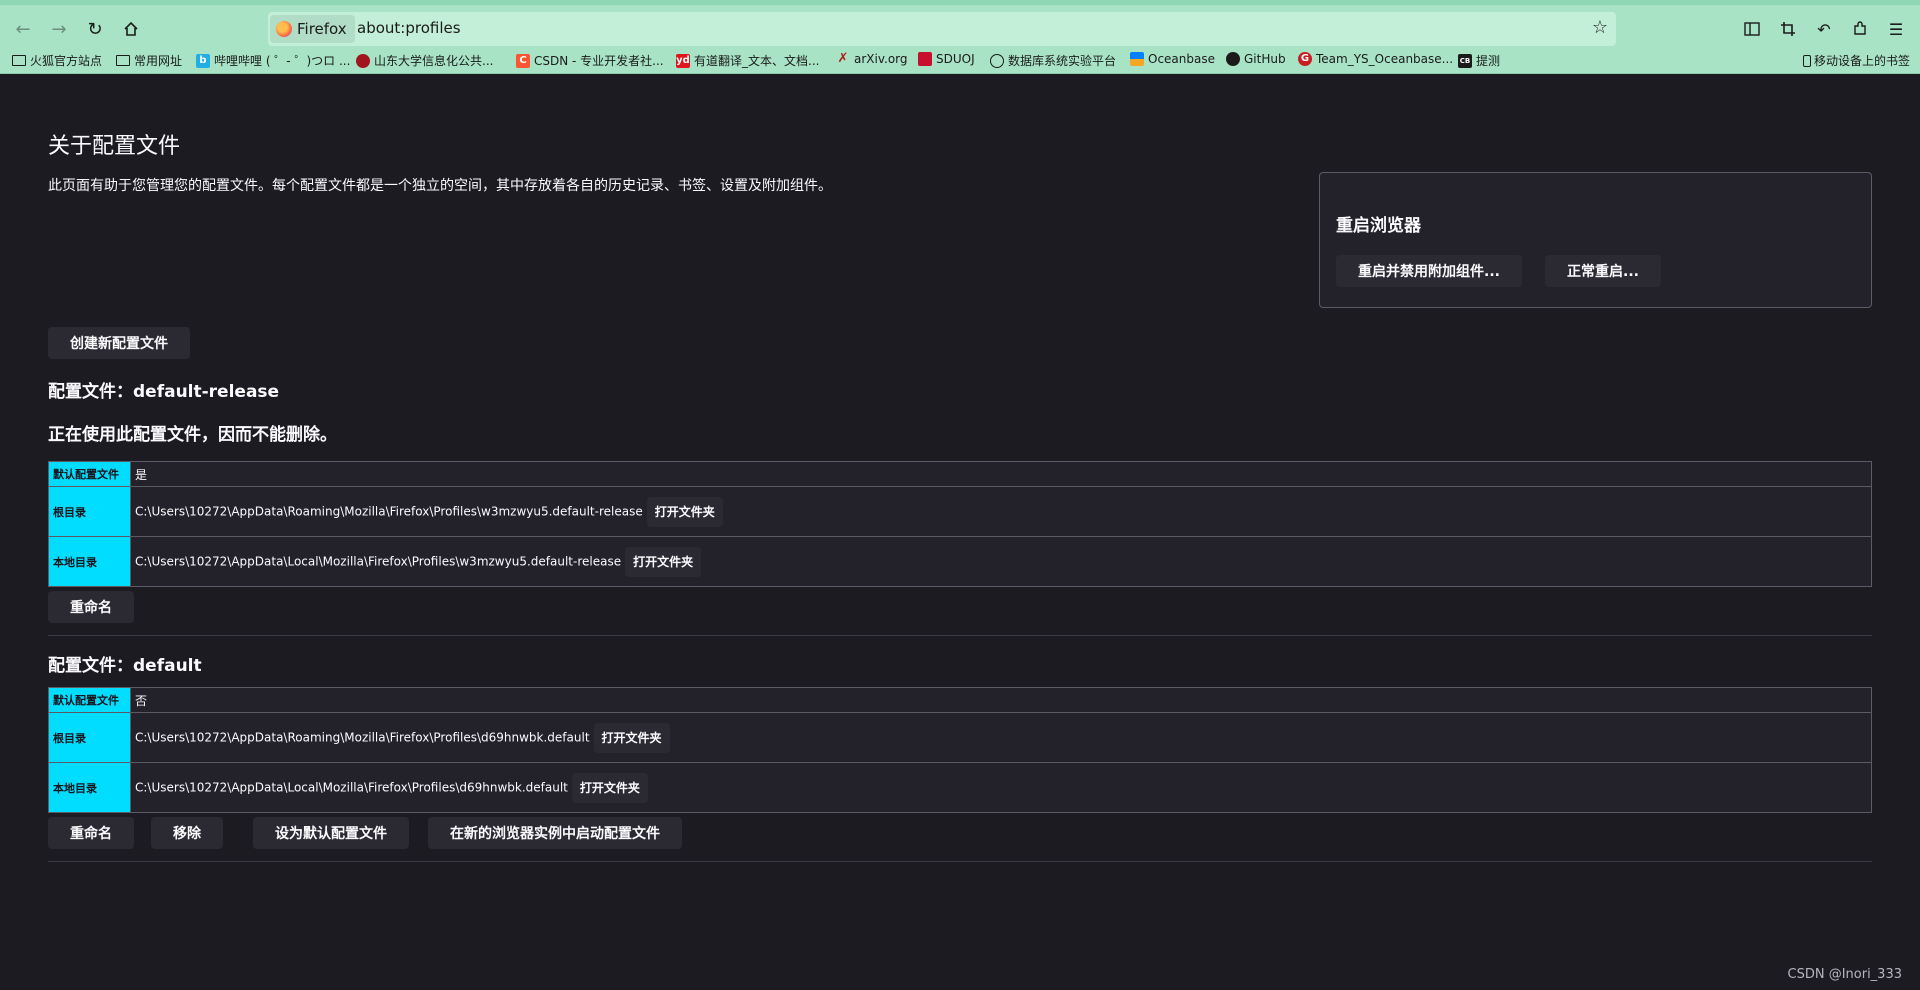 The height and width of the screenshot is (990, 1920). I want to click on sduoj-icon, so click(925, 59).